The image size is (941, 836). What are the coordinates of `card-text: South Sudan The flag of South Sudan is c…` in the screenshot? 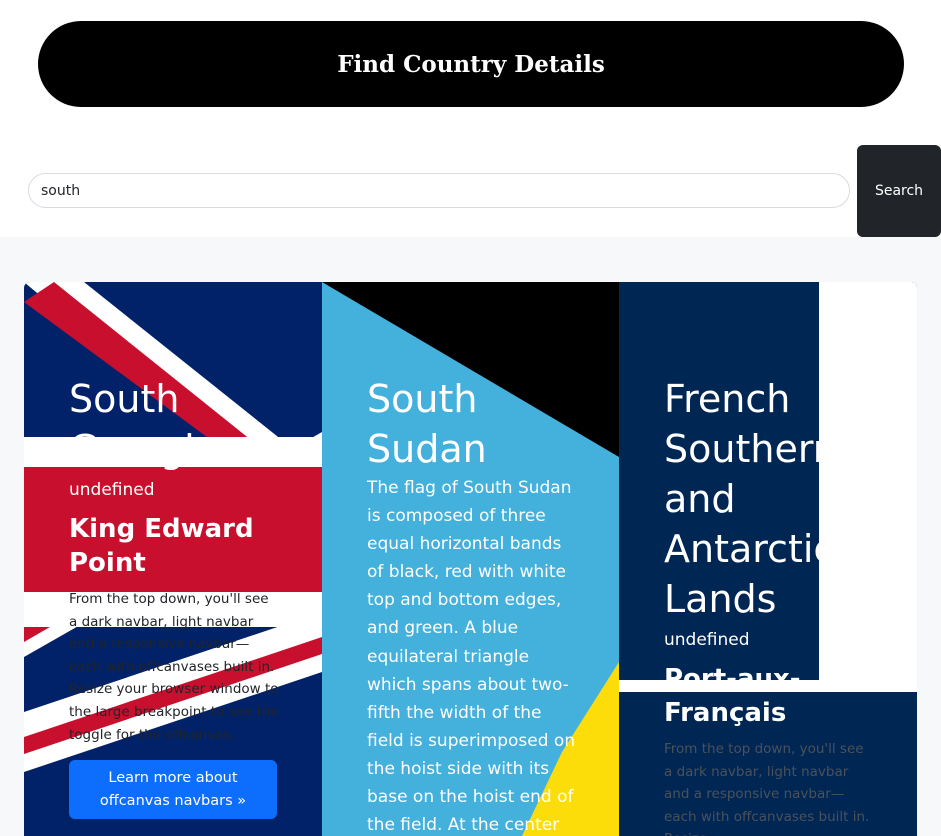 It's located at (473, 605).